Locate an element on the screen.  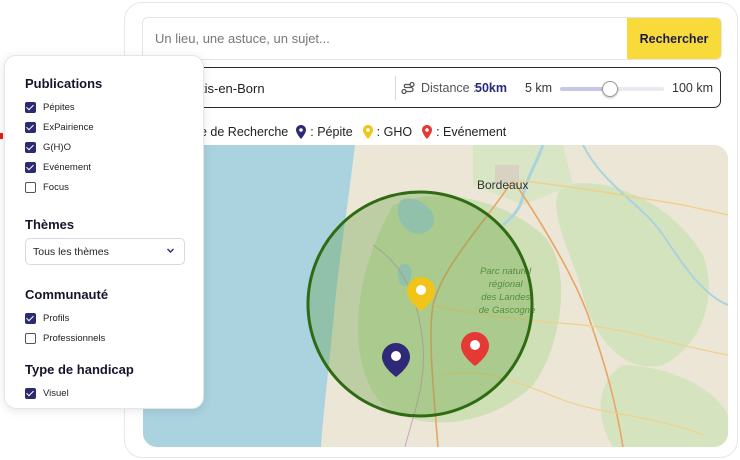
filter-label: G(H)O is located at coordinates (57, 147).